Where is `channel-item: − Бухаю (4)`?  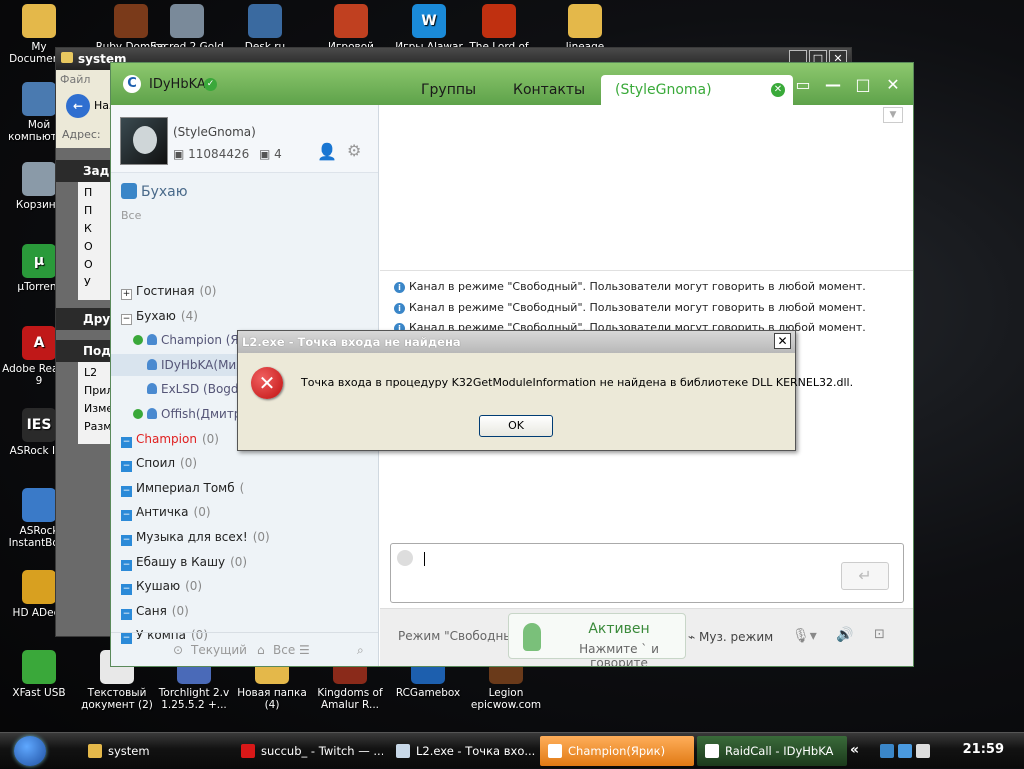
channel-item: − Бухаю (4) is located at coordinates (244, 316).